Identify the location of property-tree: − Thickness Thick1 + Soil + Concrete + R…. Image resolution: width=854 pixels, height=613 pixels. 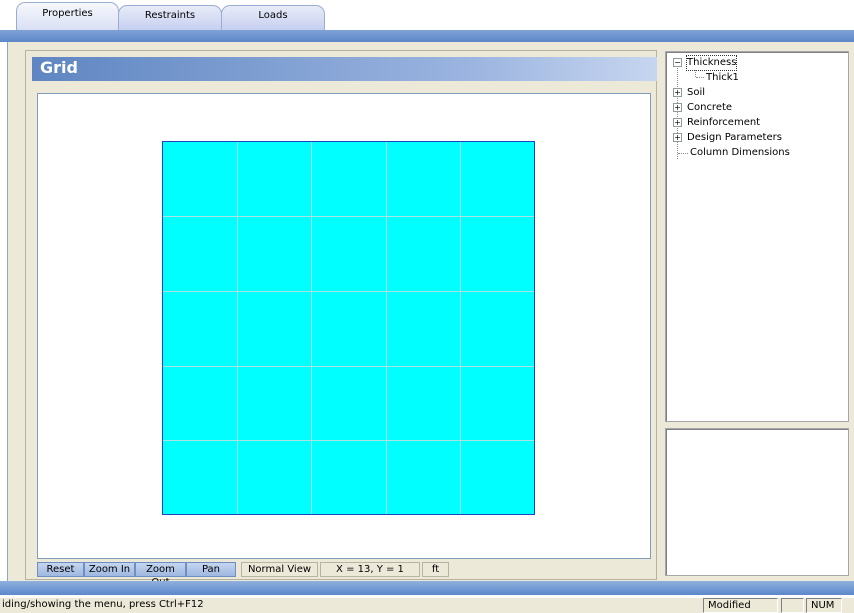
(757, 236).